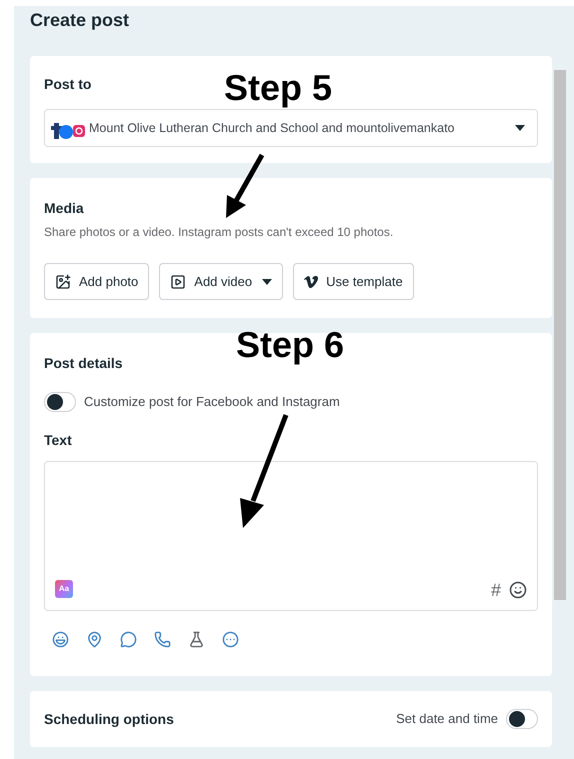  Describe the element at coordinates (230, 639) in the screenshot. I see `more-icon` at that location.